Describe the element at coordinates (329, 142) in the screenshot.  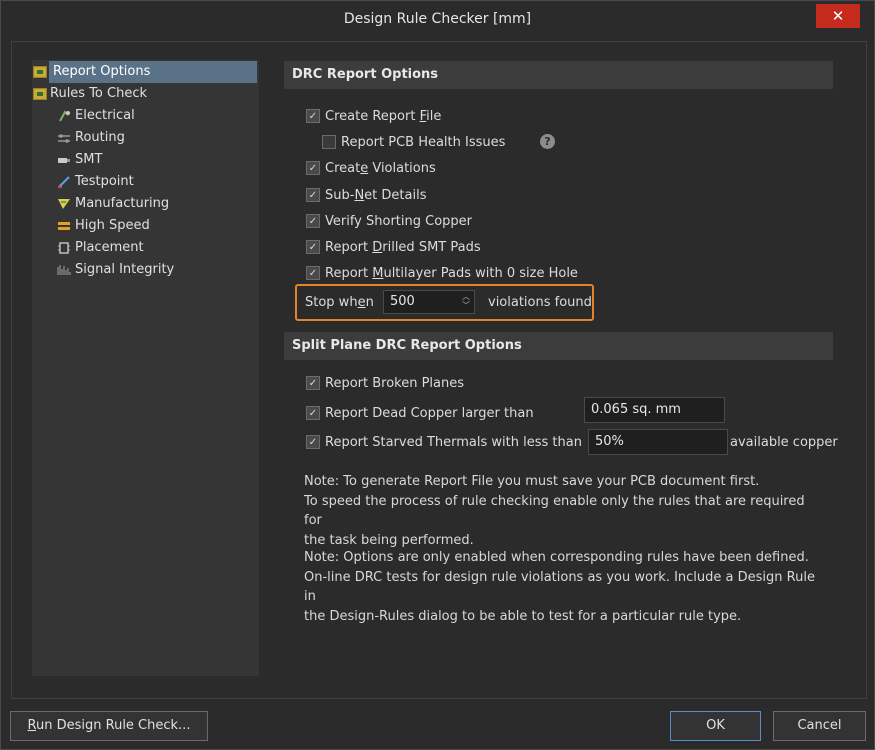
I see `checkbox-box` at that location.